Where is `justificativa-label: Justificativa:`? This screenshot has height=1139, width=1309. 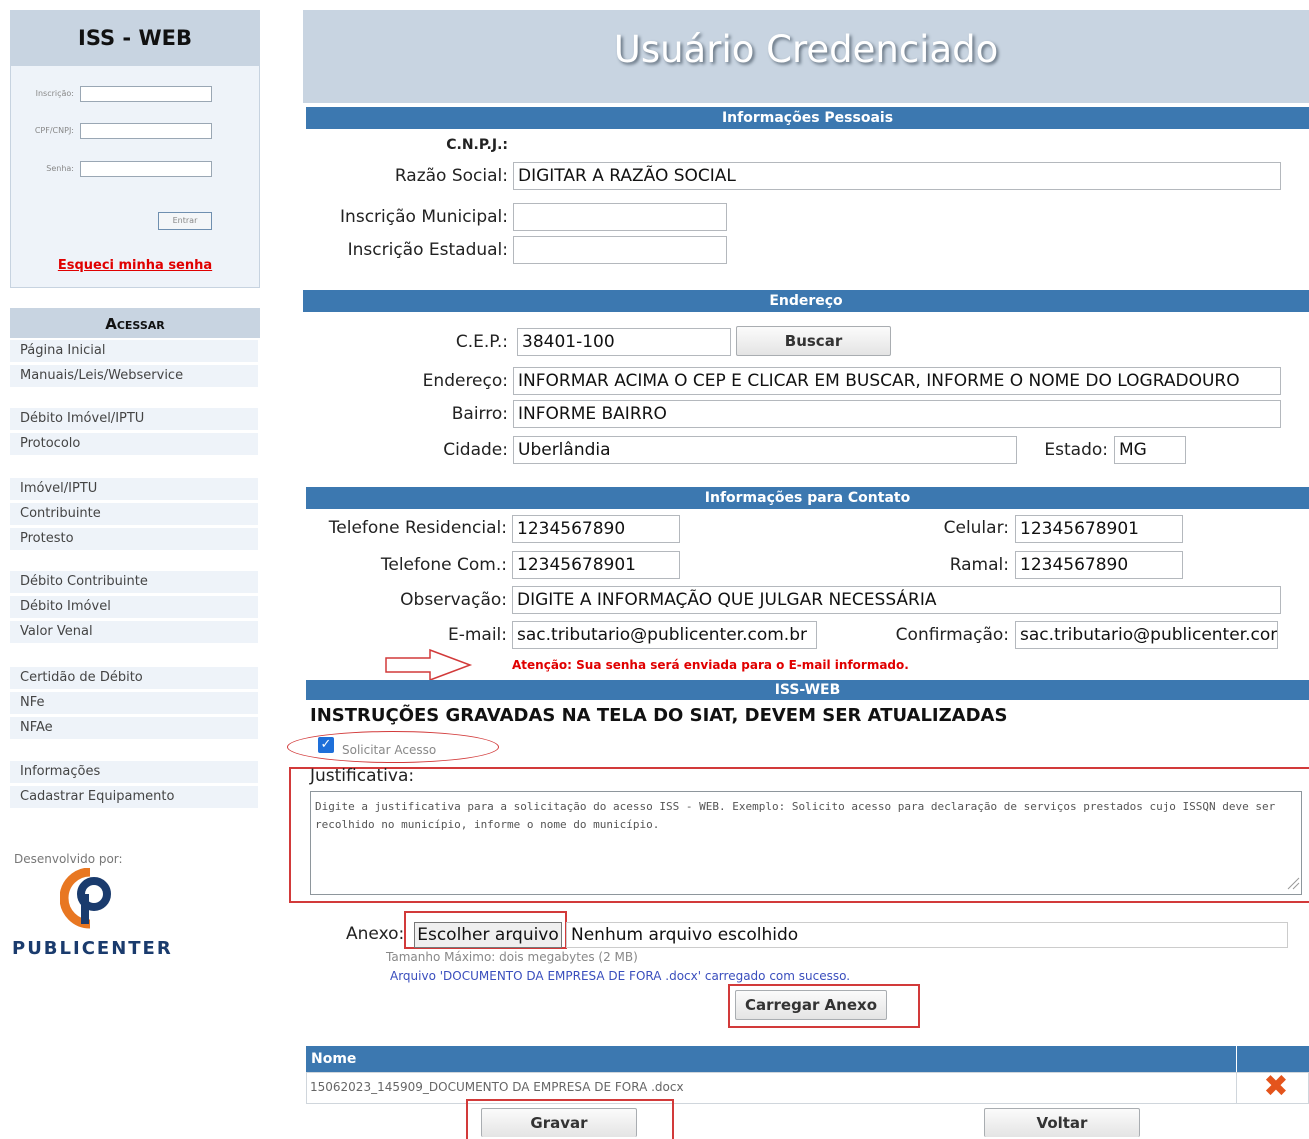 justificativa-label: Justificativa: is located at coordinates (362, 776).